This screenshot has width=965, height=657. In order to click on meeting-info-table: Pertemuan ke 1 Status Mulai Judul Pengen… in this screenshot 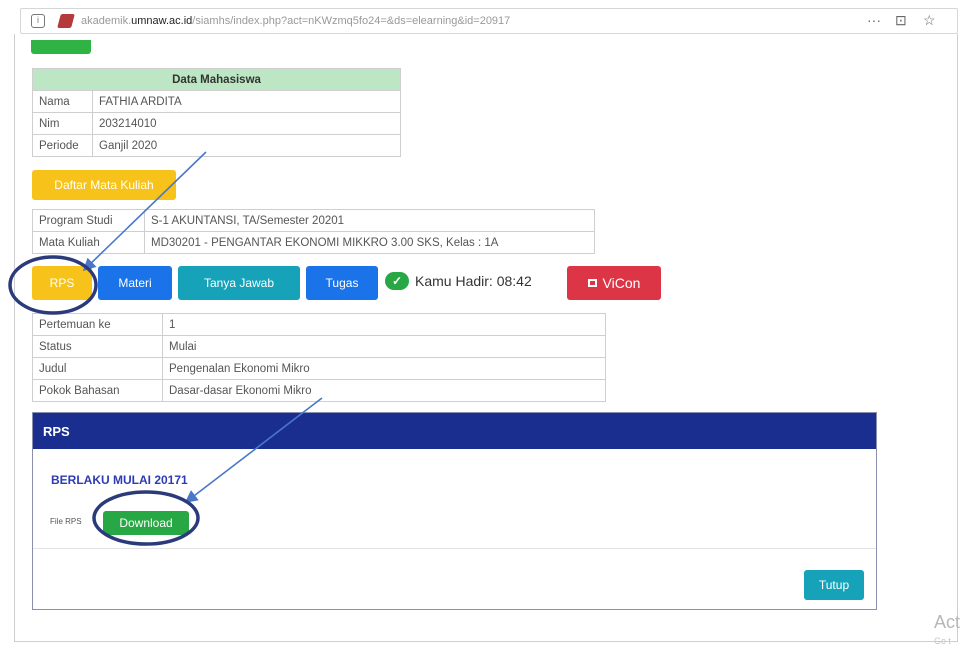, I will do `click(319, 357)`.